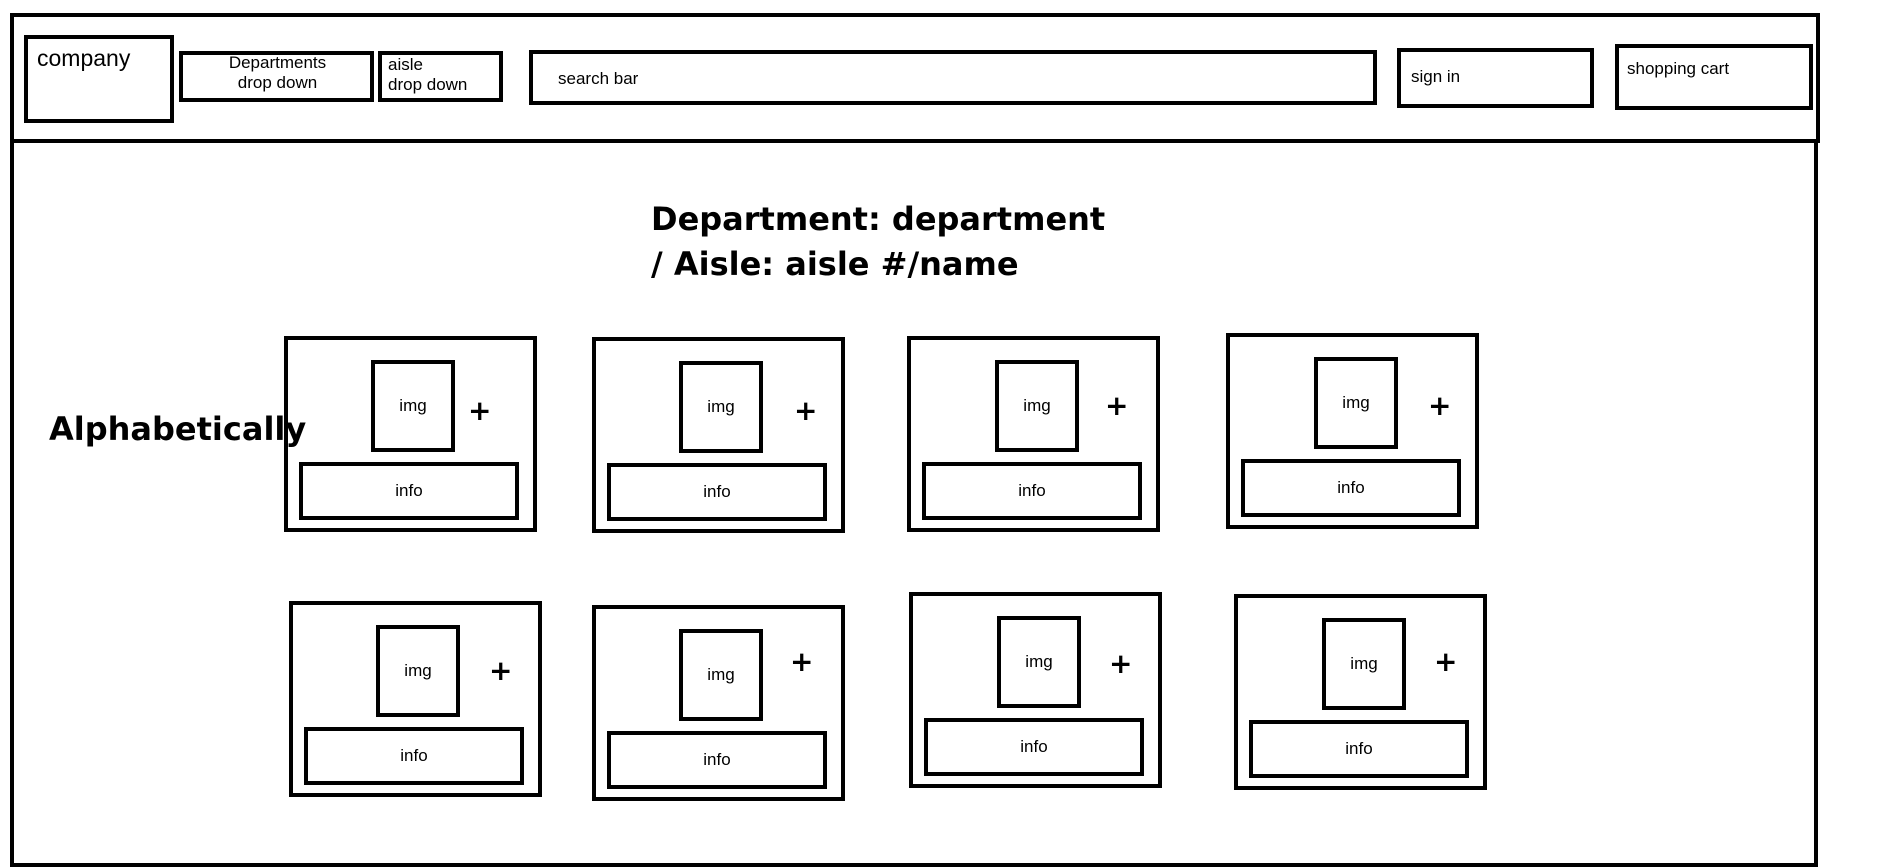  Describe the element at coordinates (277, 72) in the screenshot. I see `departments-dropdown-label: Departments drop down` at that location.